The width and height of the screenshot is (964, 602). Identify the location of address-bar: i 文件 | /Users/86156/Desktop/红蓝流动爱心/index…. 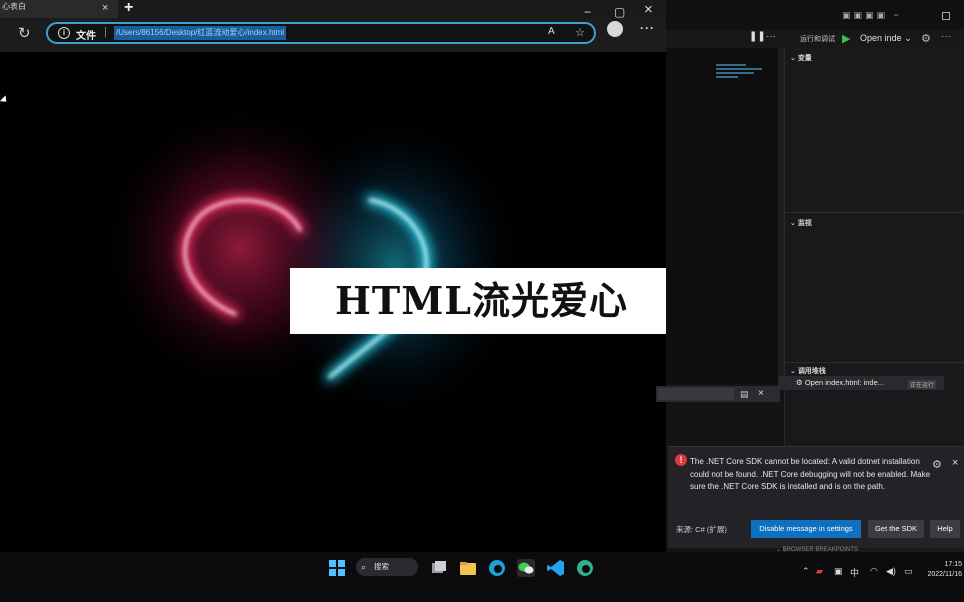
(321, 33).